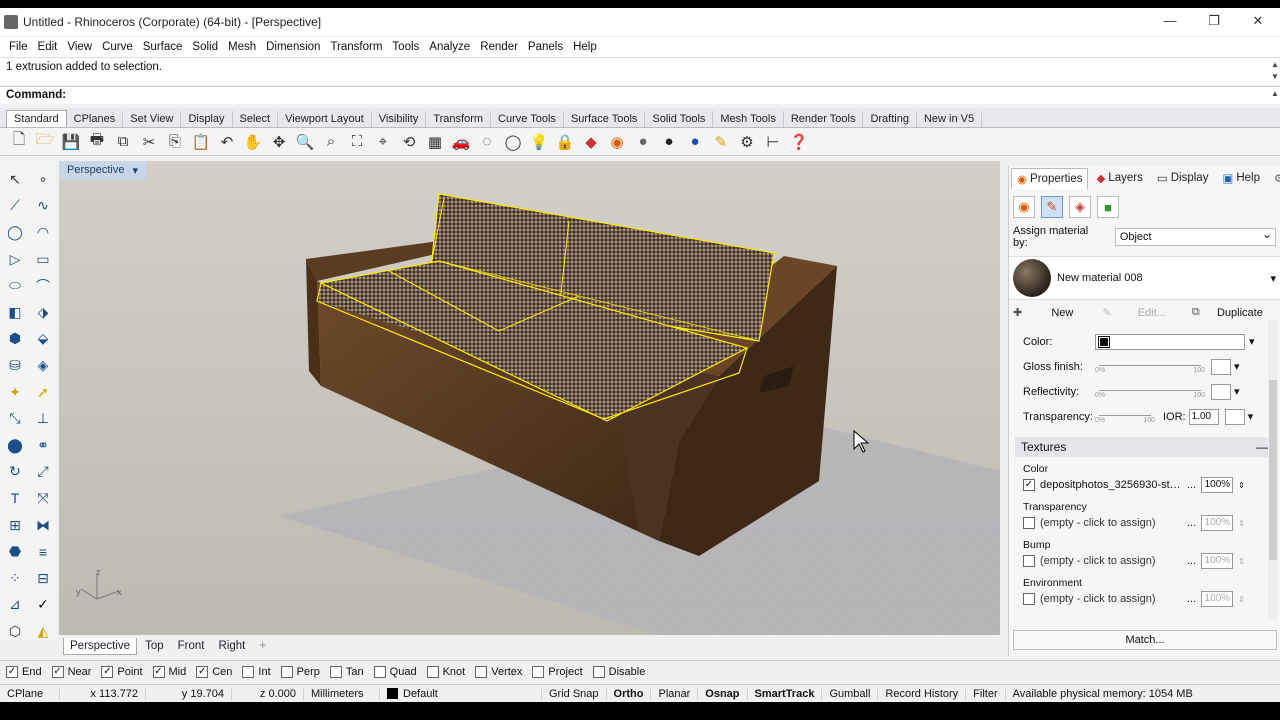 This screenshot has height=720, width=1280. What do you see at coordinates (107, 671) in the screenshot?
I see `osnap-point-checkbox: ✓` at bounding box center [107, 671].